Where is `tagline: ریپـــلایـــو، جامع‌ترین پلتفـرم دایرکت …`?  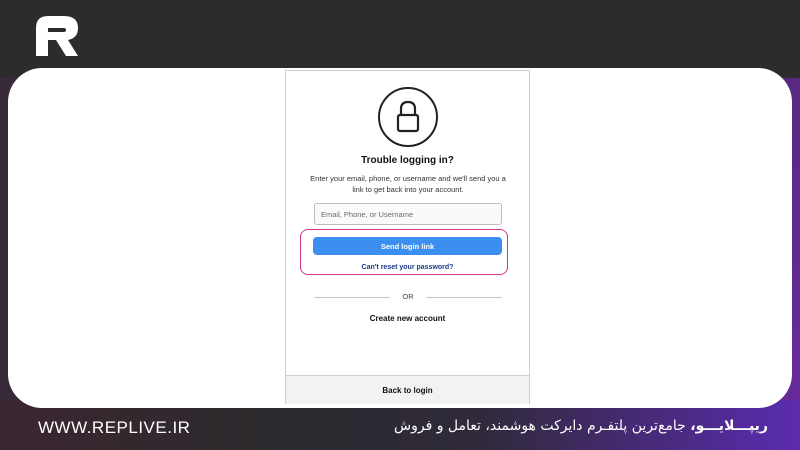 tagline: ریپـــلایـــو، جامع‌ترین پلتفـرم دایرکت … is located at coordinates (581, 426).